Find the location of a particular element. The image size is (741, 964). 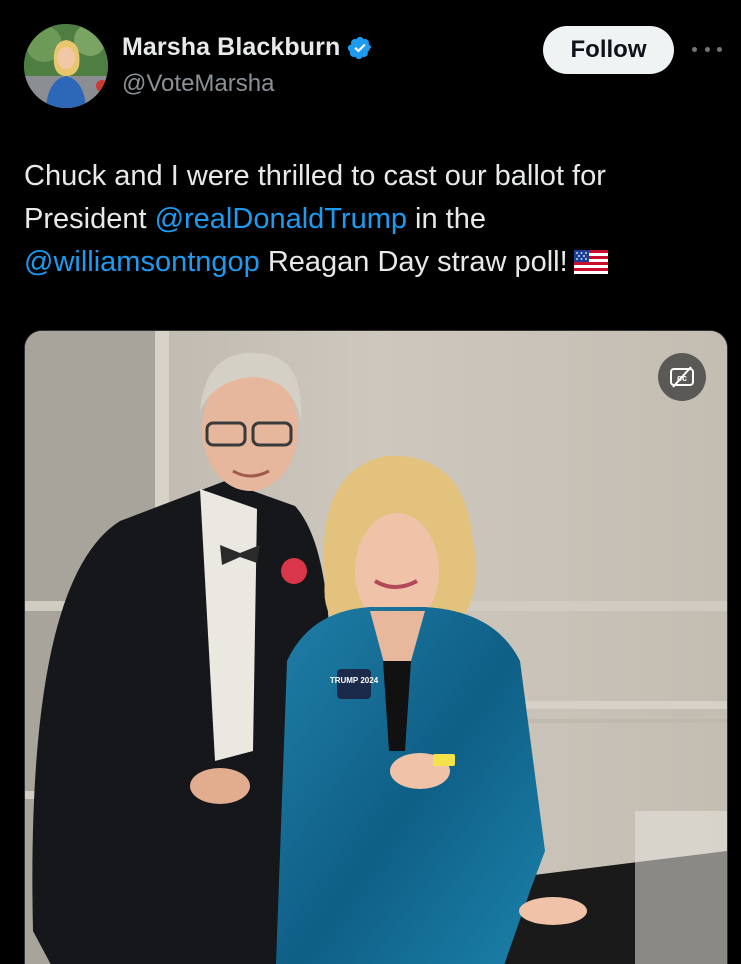

author-avatar is located at coordinates (66, 66).